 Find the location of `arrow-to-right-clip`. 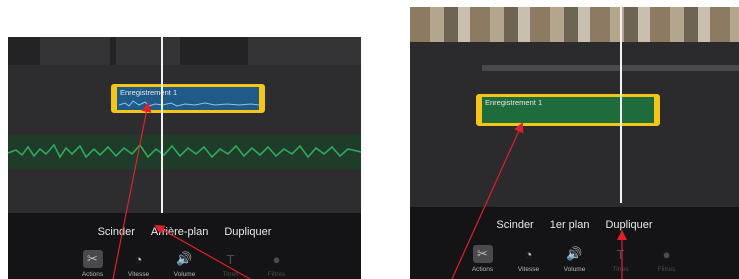

arrow-to-right-clip is located at coordinates (487, 200).